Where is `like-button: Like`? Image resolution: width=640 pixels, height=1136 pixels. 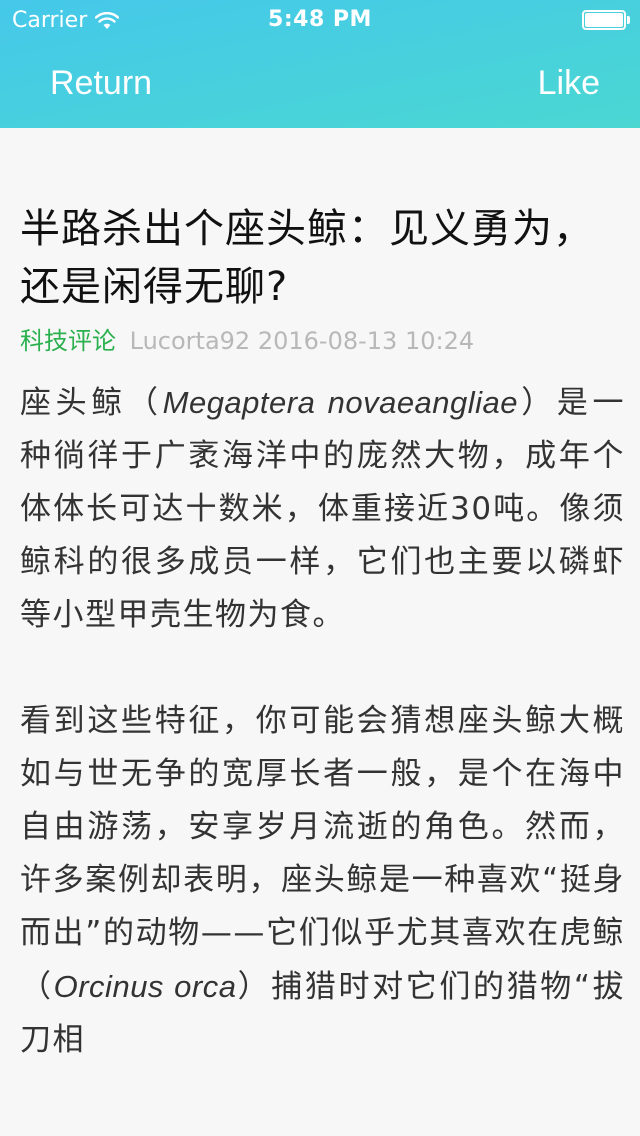
like-button: Like is located at coordinates (569, 83).